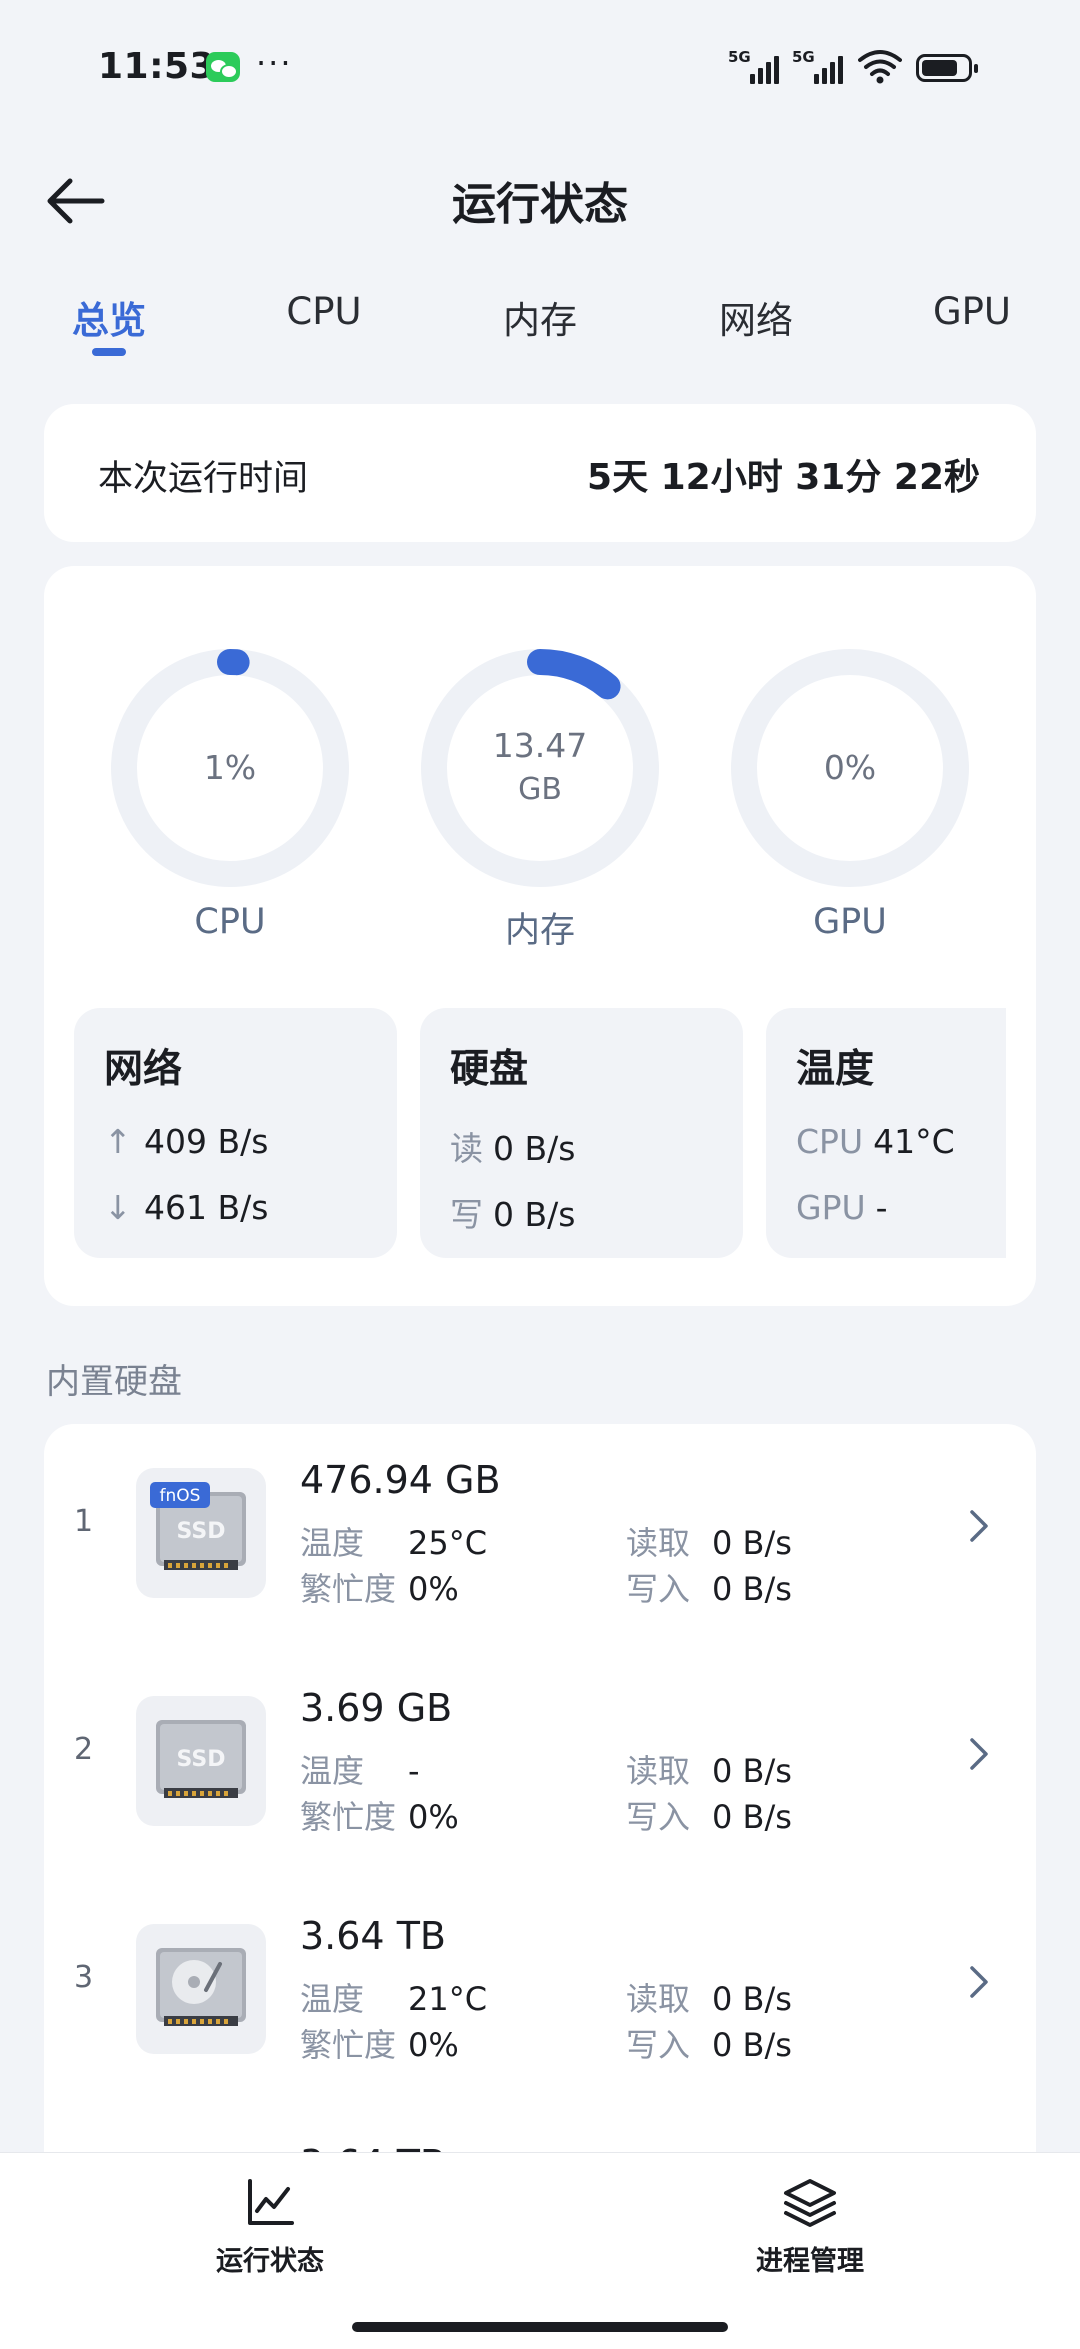 The width and height of the screenshot is (1080, 2349). I want to click on gpu-gauge-value: 0%, so click(850, 767).